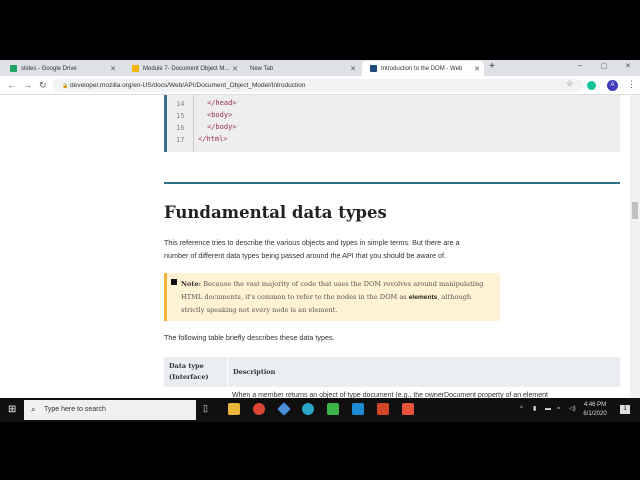  What do you see at coordinates (625, 409) in the screenshot?
I see `notifications-icon: 1` at bounding box center [625, 409].